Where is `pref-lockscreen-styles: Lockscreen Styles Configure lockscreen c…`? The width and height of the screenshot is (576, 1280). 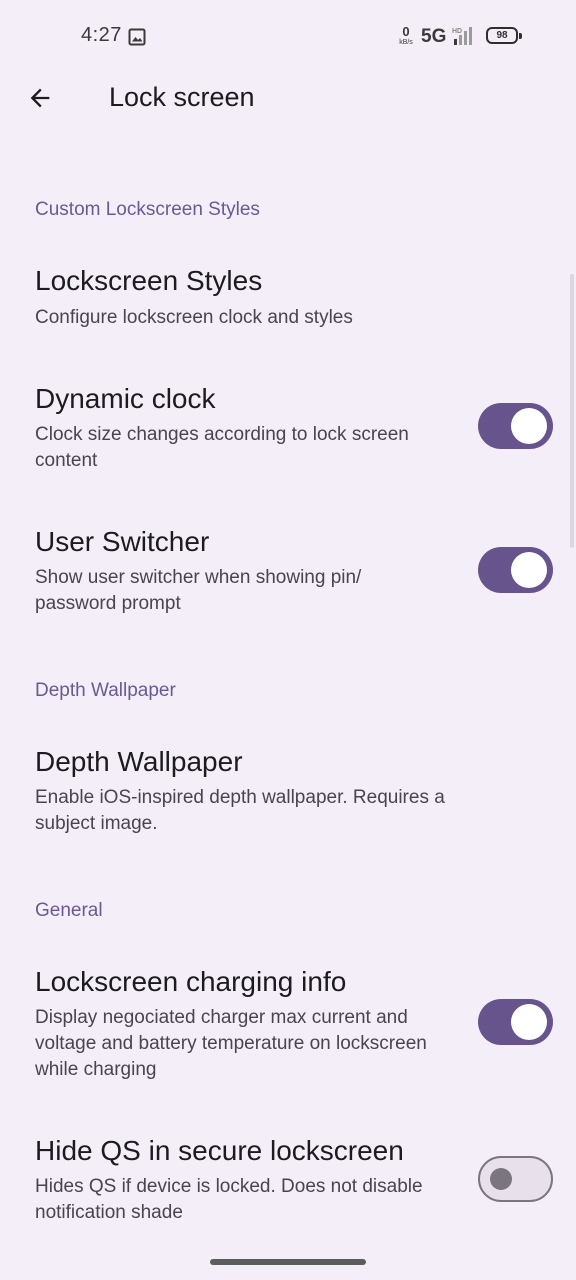 pref-lockscreen-styles: Lockscreen Styles Configure lockscreen c… is located at coordinates (288, 300).